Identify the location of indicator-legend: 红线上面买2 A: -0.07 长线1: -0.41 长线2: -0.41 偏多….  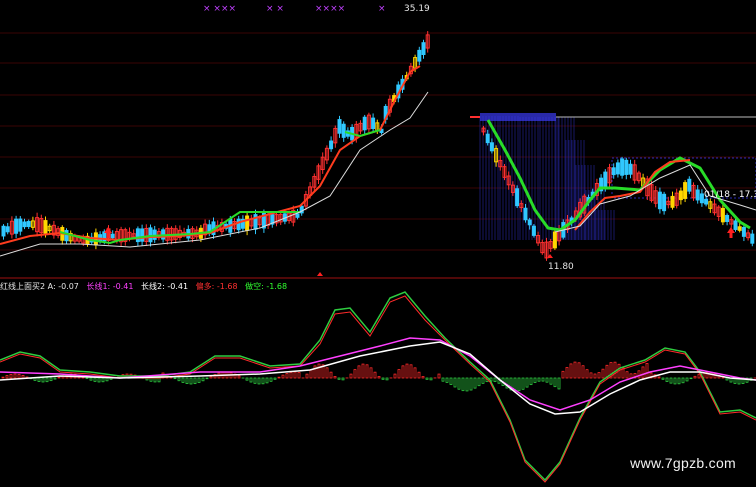
(146, 286).